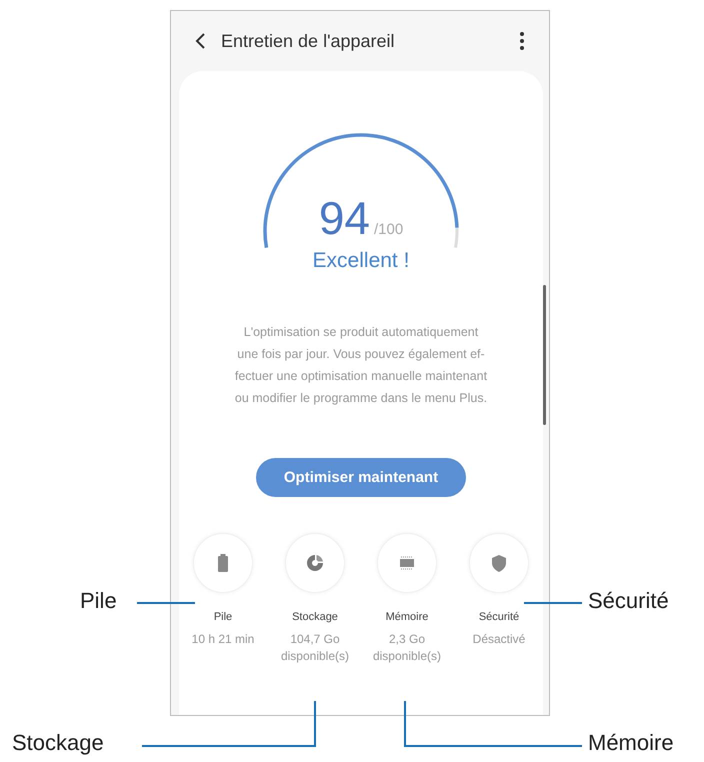 The height and width of the screenshot is (762, 704). What do you see at coordinates (315, 616) in the screenshot?
I see `category-label: Stockage` at bounding box center [315, 616].